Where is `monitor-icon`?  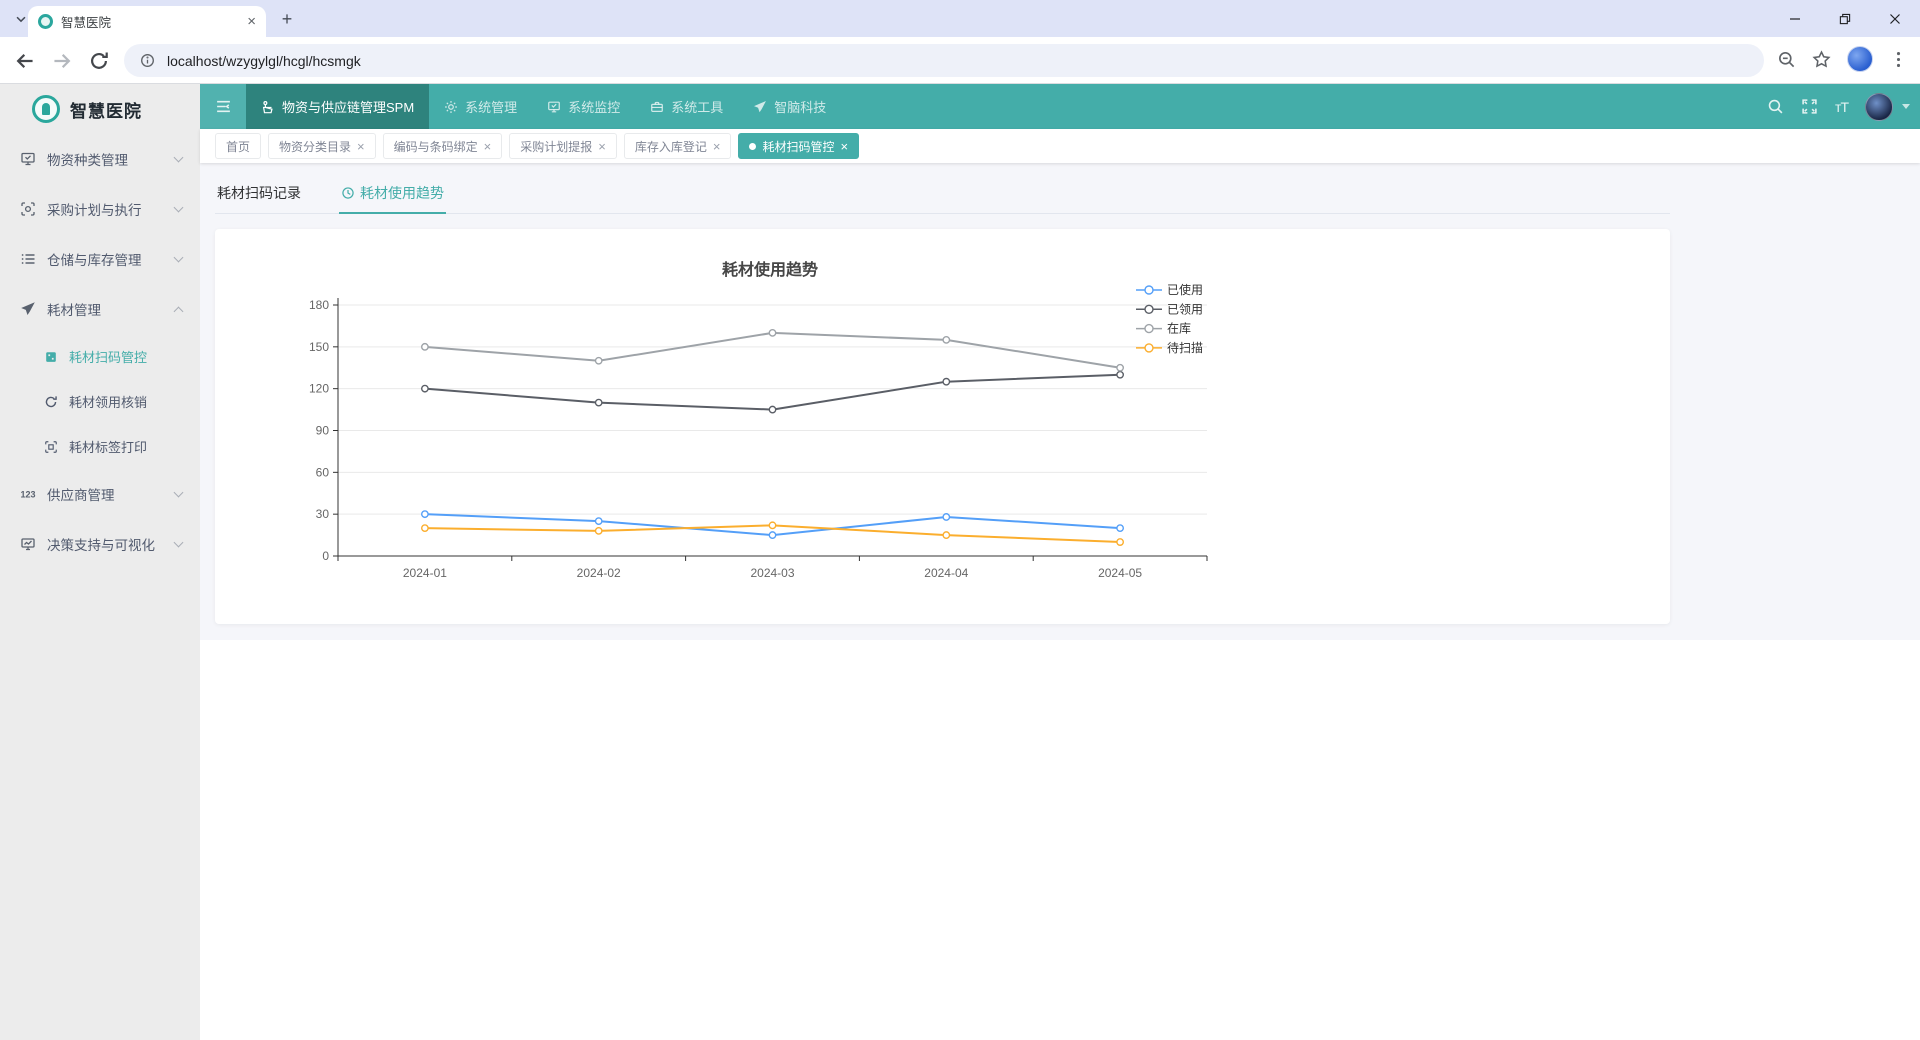 monitor-icon is located at coordinates (554, 107).